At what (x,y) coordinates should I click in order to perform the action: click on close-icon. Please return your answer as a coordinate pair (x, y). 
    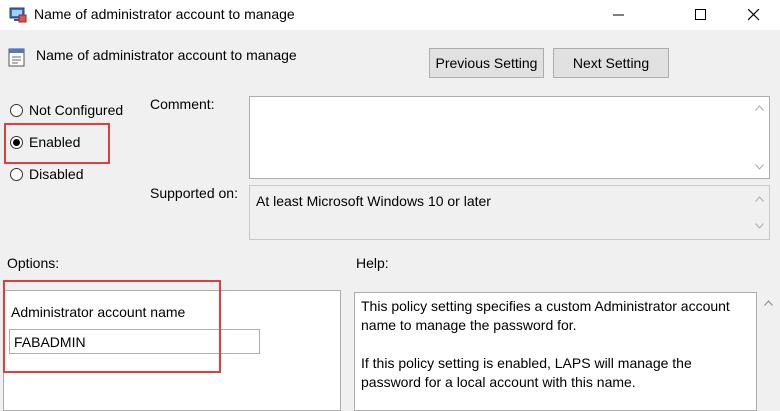
    Looking at the image, I should click on (754, 15).